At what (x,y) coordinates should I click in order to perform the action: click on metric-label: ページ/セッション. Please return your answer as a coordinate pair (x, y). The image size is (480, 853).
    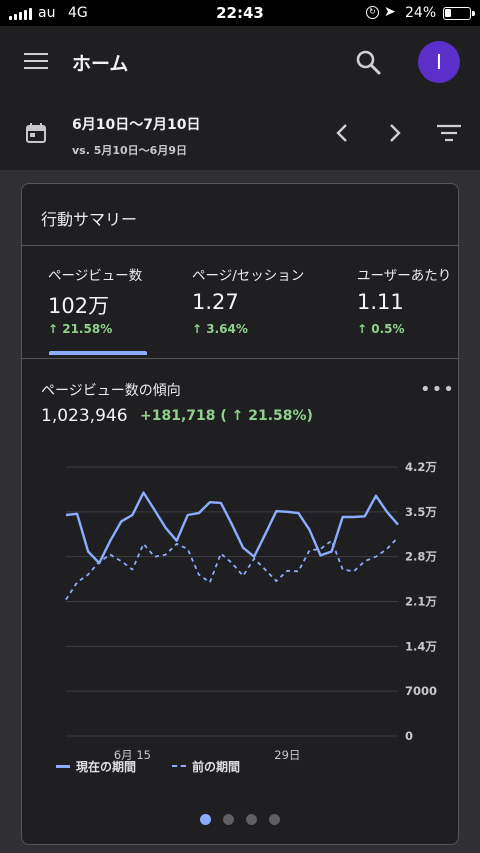
    Looking at the image, I should click on (248, 276).